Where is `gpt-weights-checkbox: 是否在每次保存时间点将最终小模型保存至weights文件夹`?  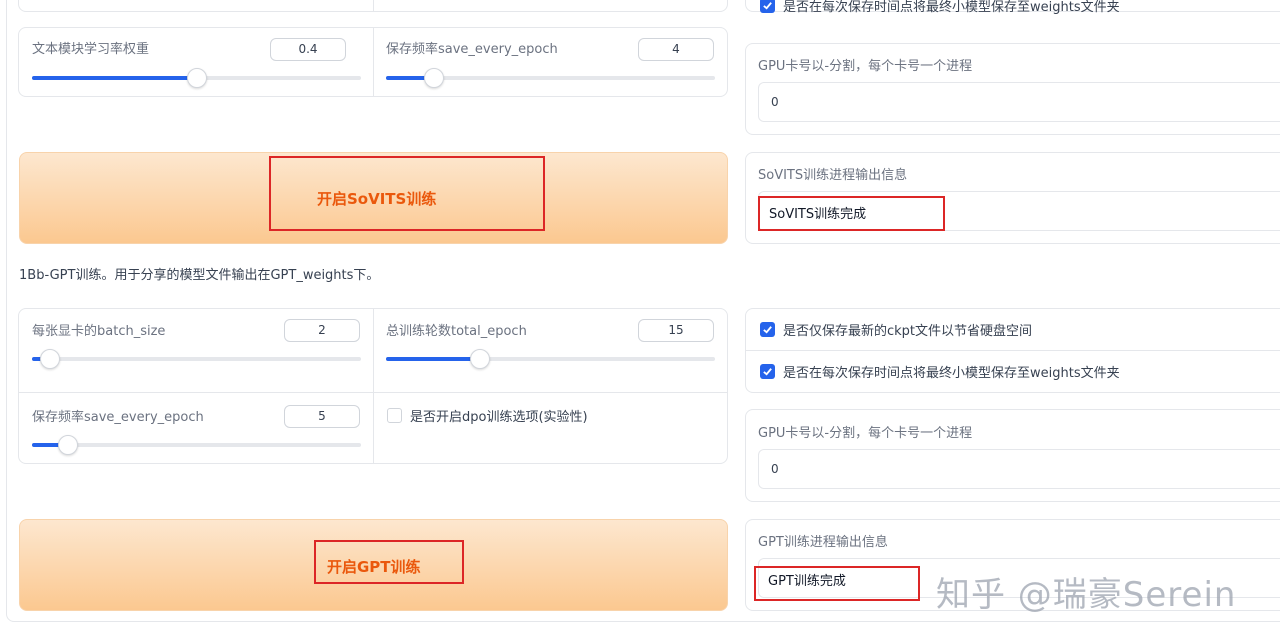 gpt-weights-checkbox: 是否在每次保存时间点将最终小模型保存至weights文件夹 is located at coordinates (940, 371).